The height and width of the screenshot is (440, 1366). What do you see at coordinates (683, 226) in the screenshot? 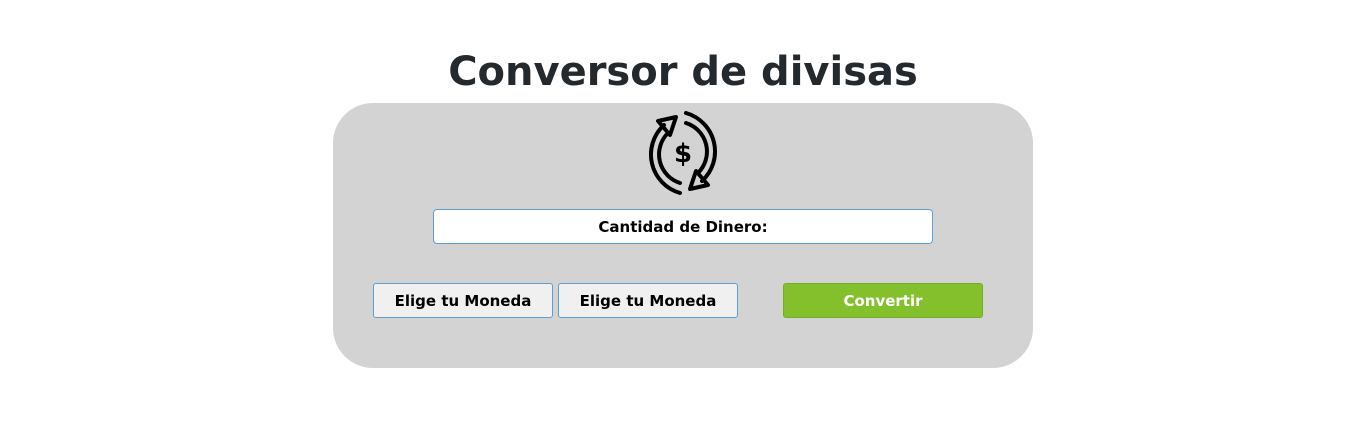
I see `amount-input` at bounding box center [683, 226].